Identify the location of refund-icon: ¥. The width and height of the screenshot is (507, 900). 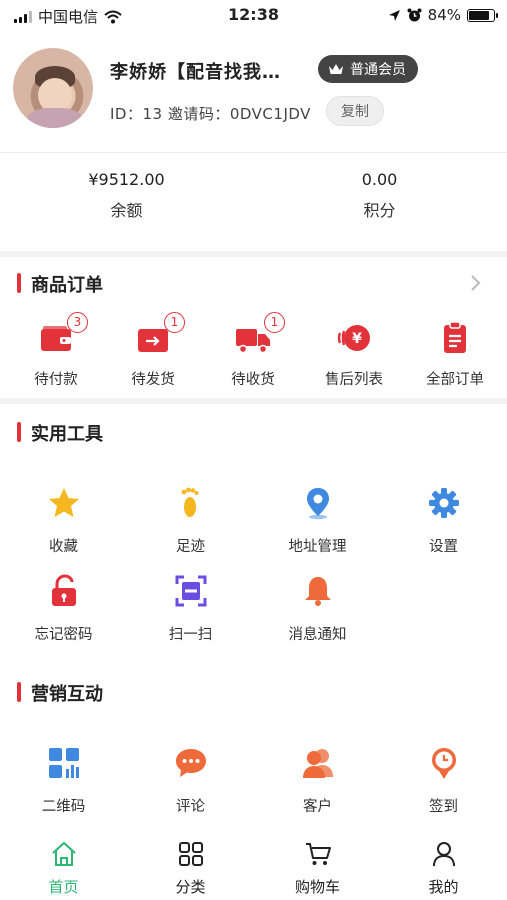
(353, 338).